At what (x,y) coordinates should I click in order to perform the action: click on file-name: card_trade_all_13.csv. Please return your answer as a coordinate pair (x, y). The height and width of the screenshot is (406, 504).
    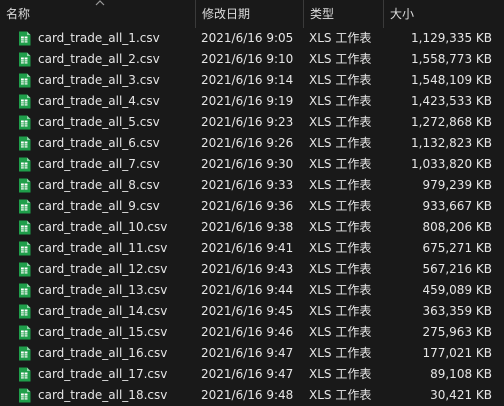
    Looking at the image, I should click on (103, 290).